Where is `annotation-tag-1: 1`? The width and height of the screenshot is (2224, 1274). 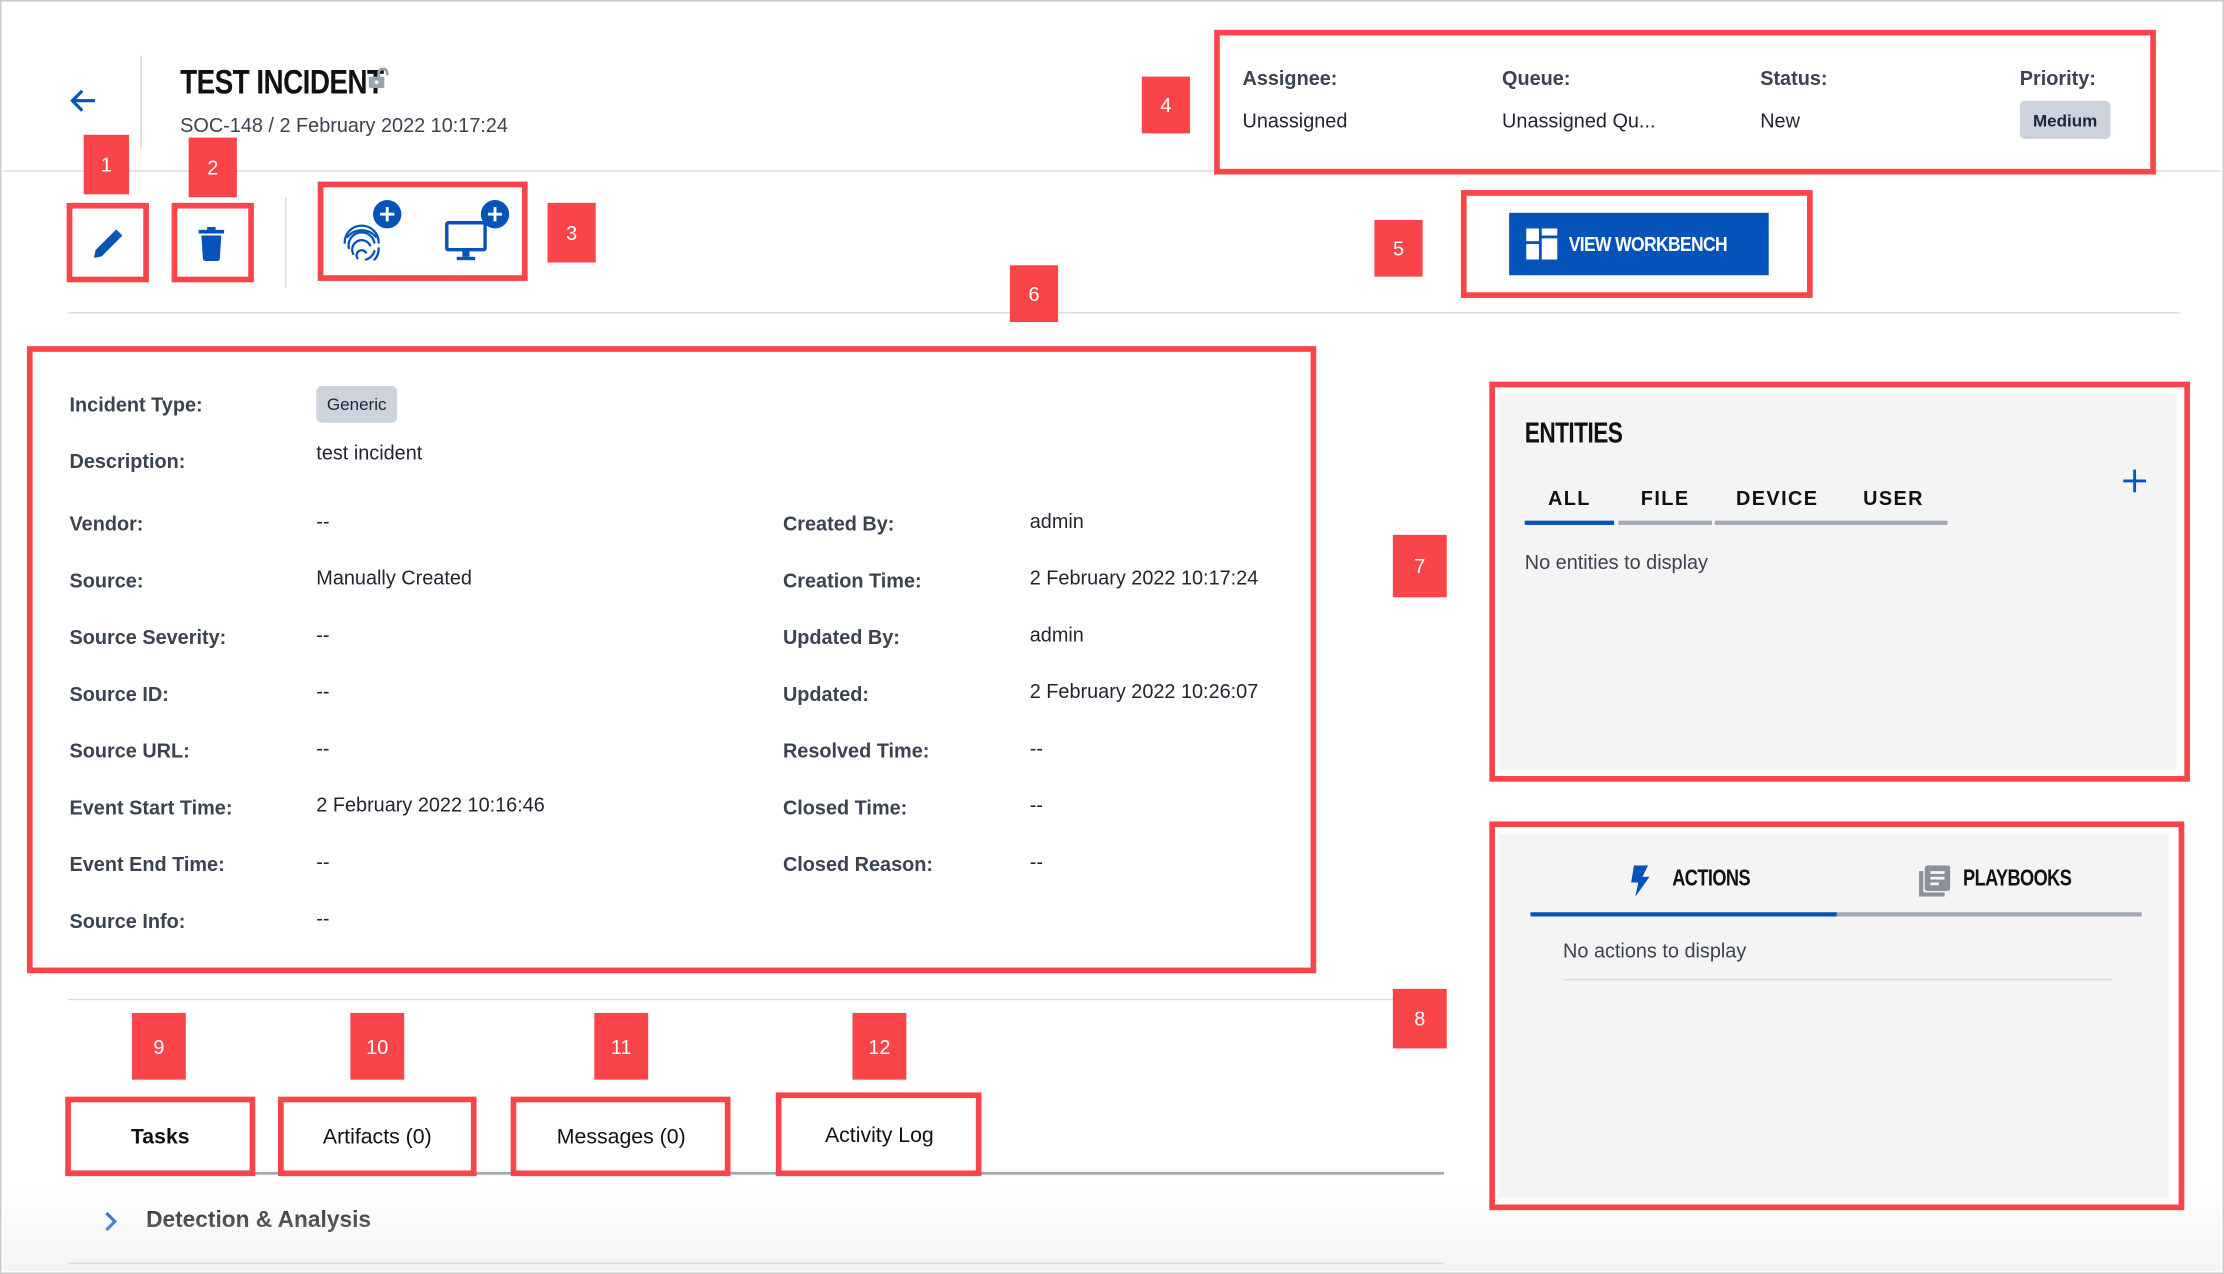
annotation-tag-1: 1 is located at coordinates (106, 164).